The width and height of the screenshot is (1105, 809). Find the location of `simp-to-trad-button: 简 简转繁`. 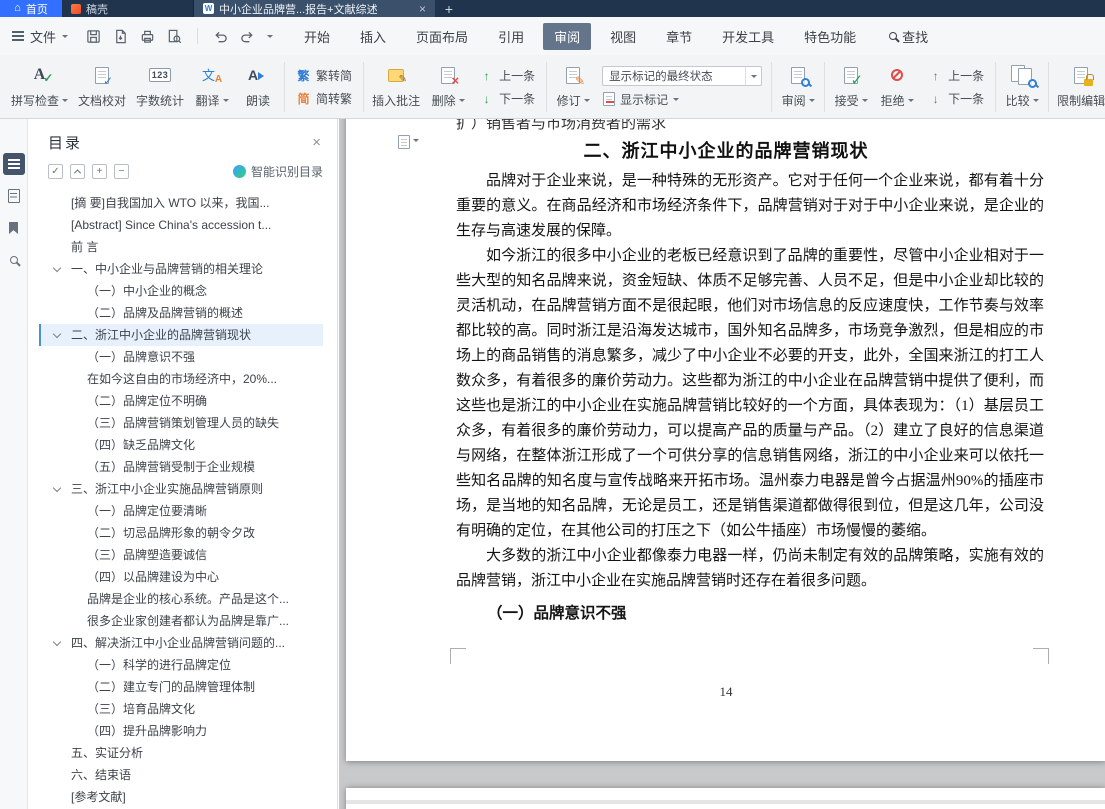

simp-to-trad-button: 简 简转繁 is located at coordinates (324, 98).